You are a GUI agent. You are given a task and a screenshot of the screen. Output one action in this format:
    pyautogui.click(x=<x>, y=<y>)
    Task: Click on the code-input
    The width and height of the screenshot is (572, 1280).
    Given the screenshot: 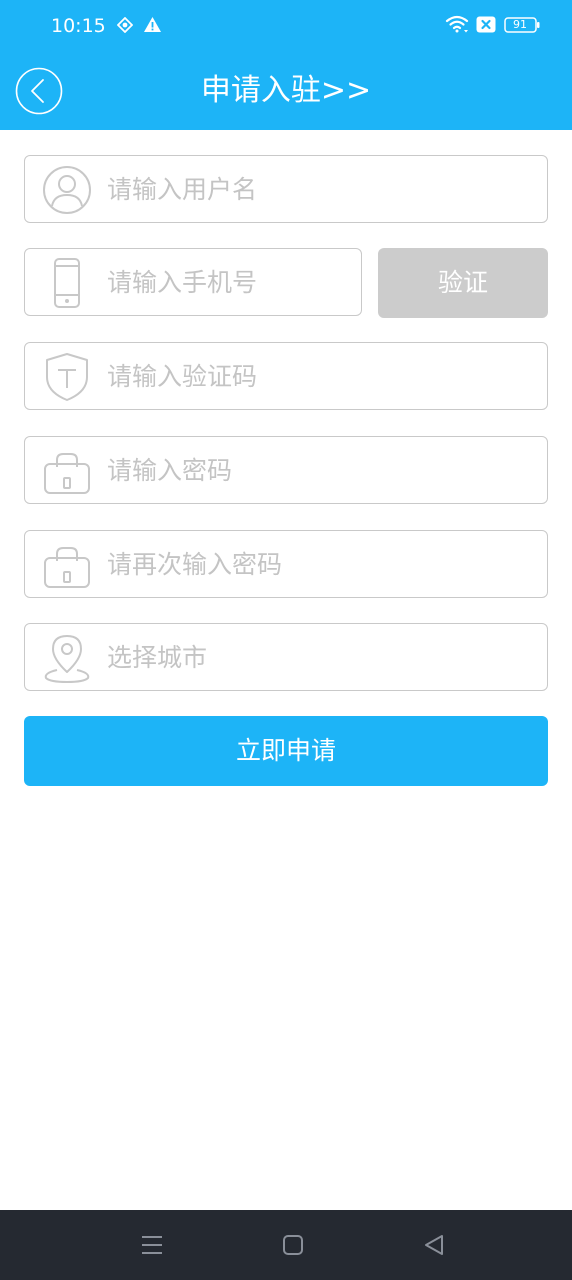 What is the action you would take?
    pyautogui.click(x=317, y=376)
    